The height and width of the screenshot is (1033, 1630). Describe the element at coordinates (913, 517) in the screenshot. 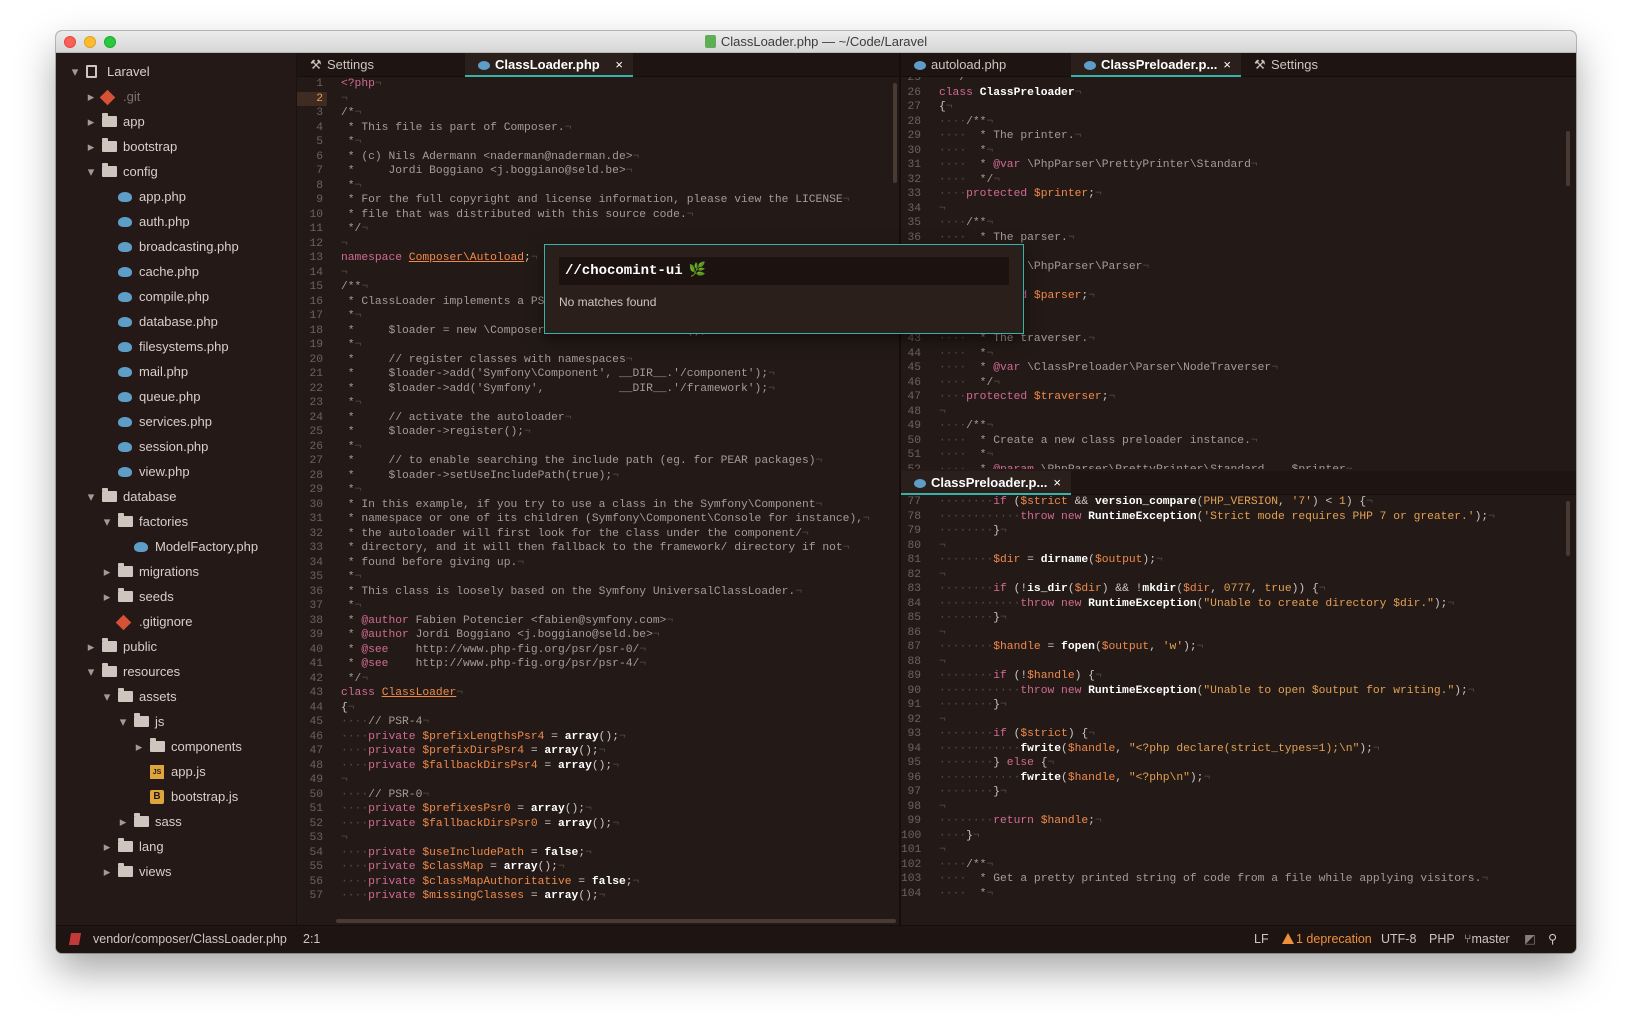

I see `line-number: 78` at that location.